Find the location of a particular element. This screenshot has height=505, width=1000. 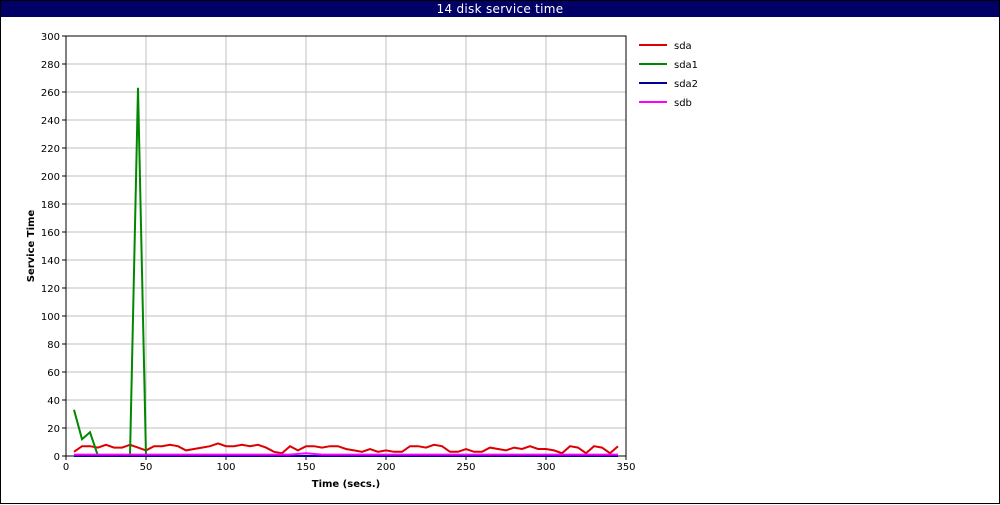

x-tick-label: 200 is located at coordinates (385, 467).